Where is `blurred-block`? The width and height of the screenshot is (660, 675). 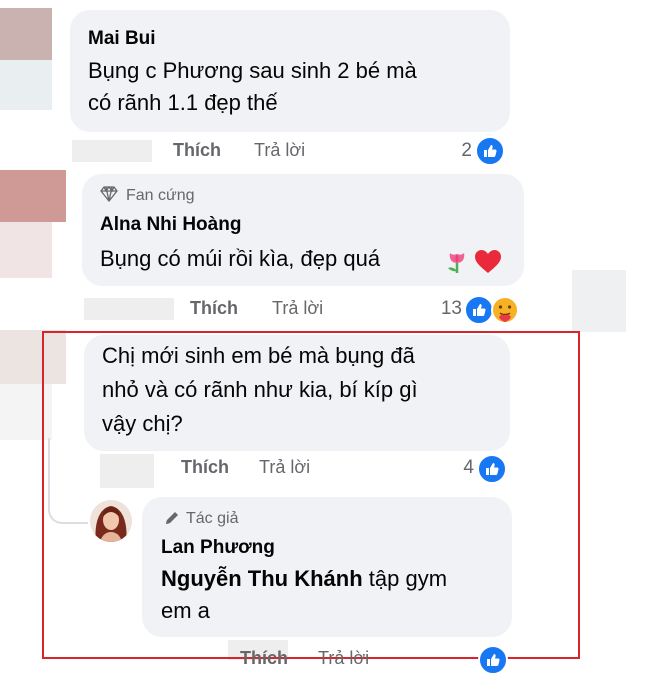 blurred-block is located at coordinates (599, 301).